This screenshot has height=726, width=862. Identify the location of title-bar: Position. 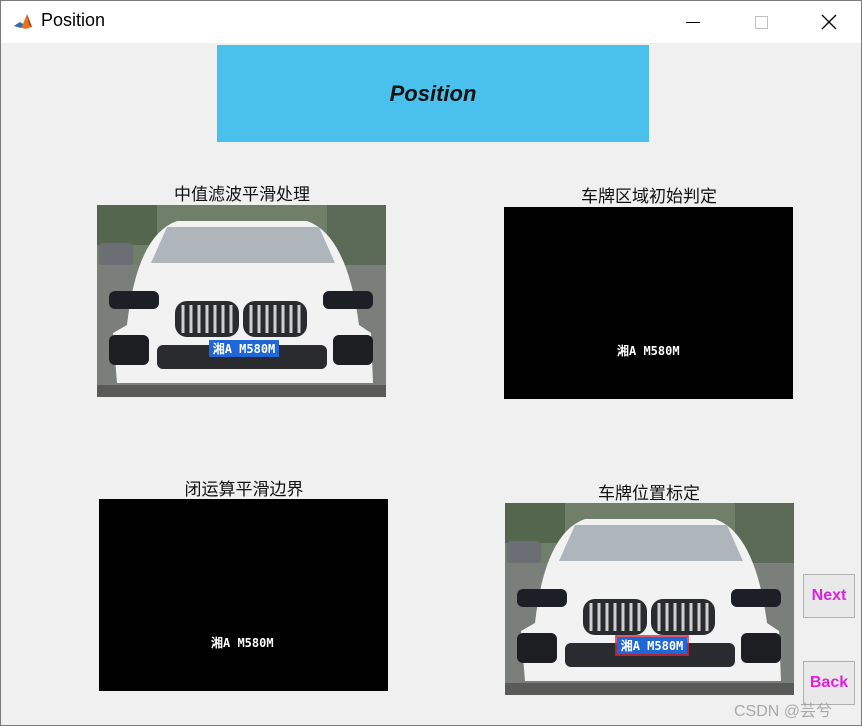
(431, 22).